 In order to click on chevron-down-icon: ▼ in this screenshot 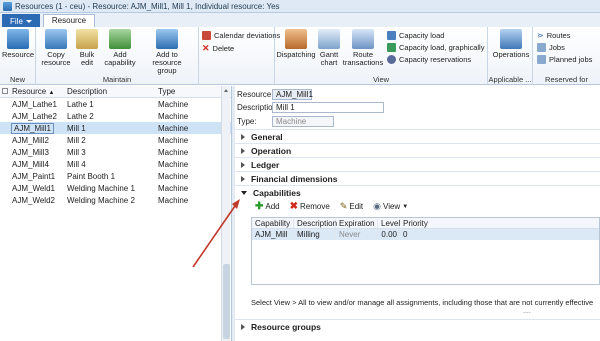, I will do `click(405, 206)`.